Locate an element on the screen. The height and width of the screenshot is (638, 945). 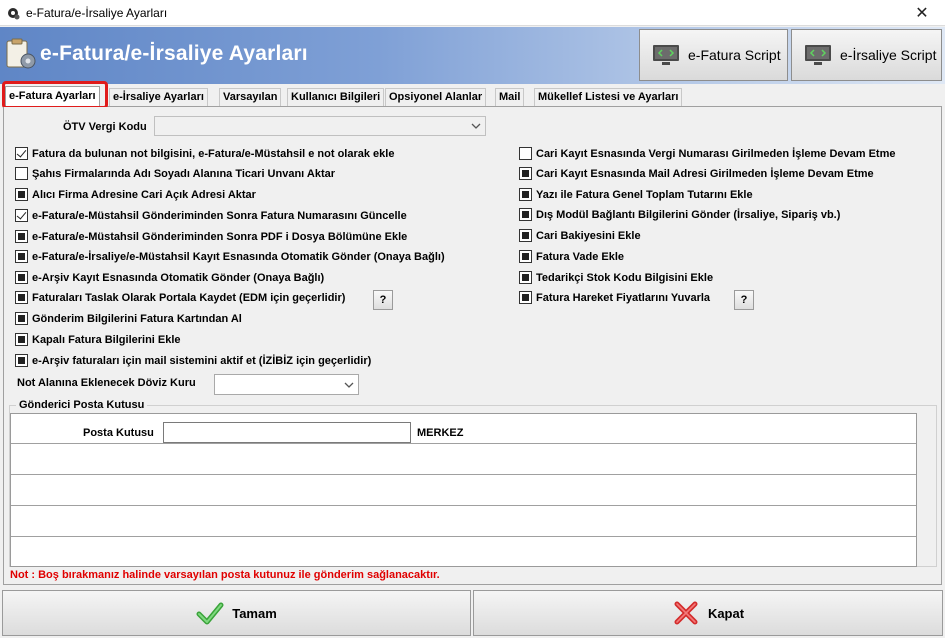
doviz-kuru-select is located at coordinates (286, 384).